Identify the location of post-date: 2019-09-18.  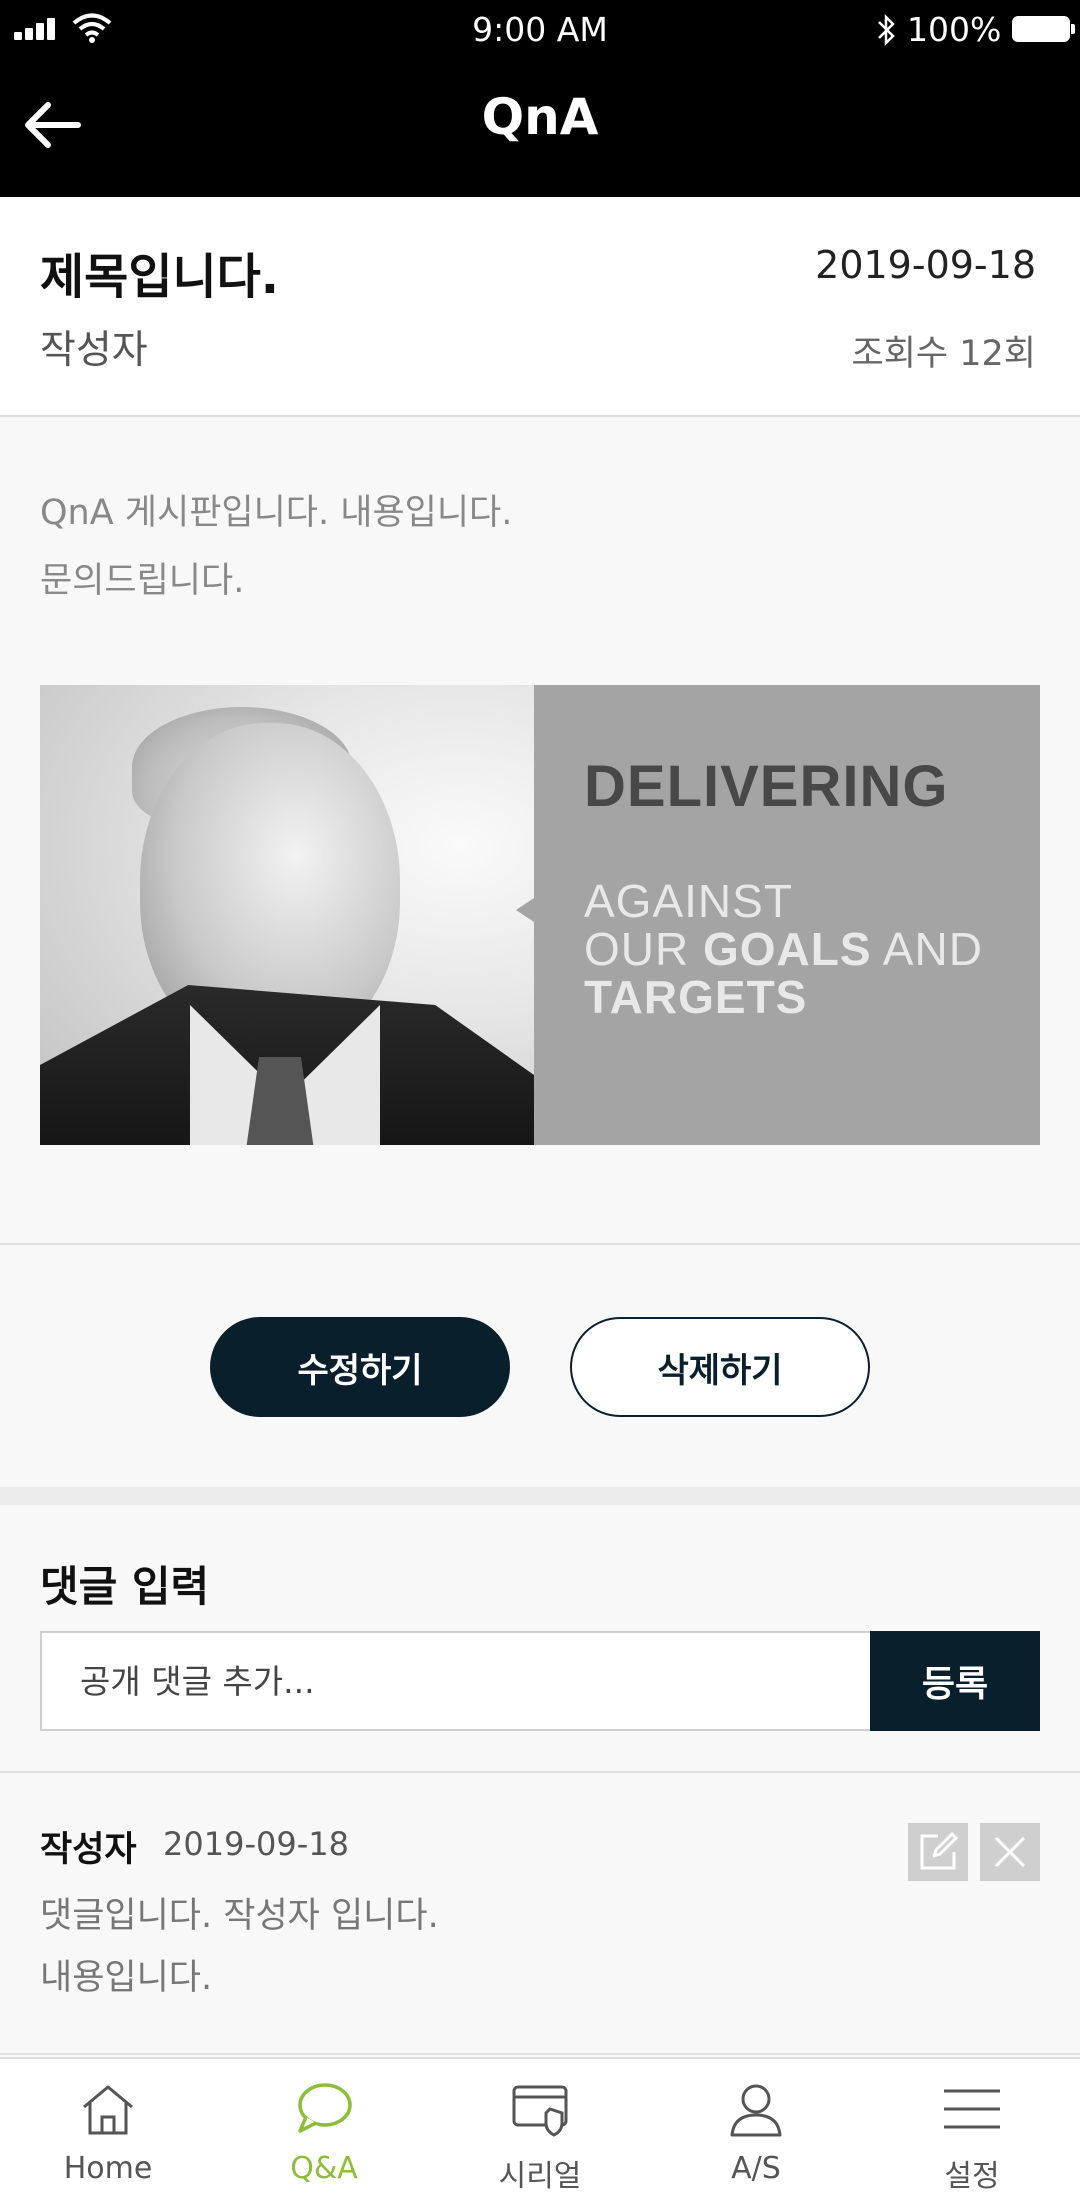
(925, 265).